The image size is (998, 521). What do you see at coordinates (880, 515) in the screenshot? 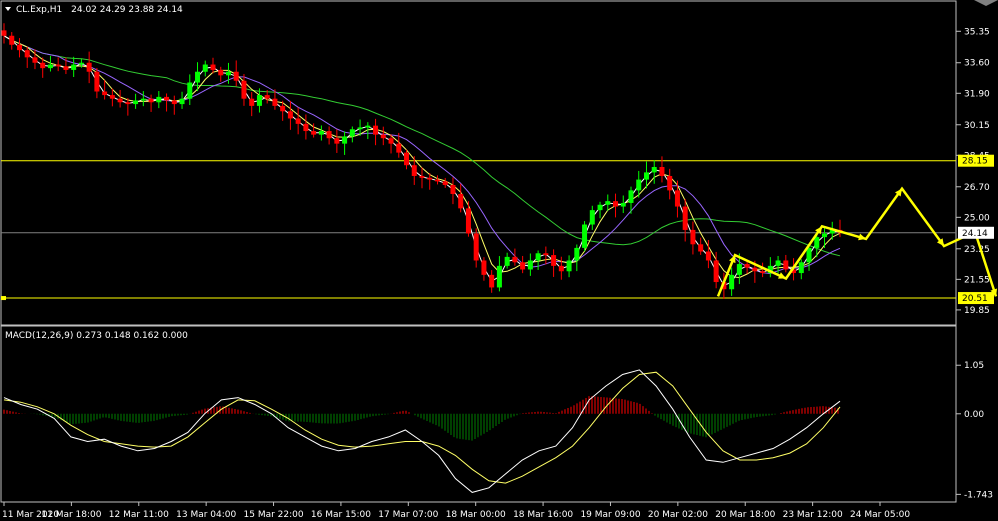
I see `time-tick-label: 24 Mar 05:00` at bounding box center [880, 515].